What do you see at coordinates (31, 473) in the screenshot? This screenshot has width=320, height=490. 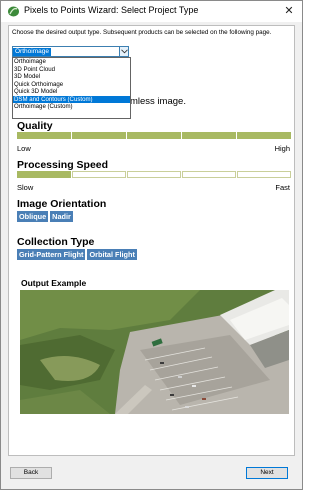 I see `back-button: Back` at bounding box center [31, 473].